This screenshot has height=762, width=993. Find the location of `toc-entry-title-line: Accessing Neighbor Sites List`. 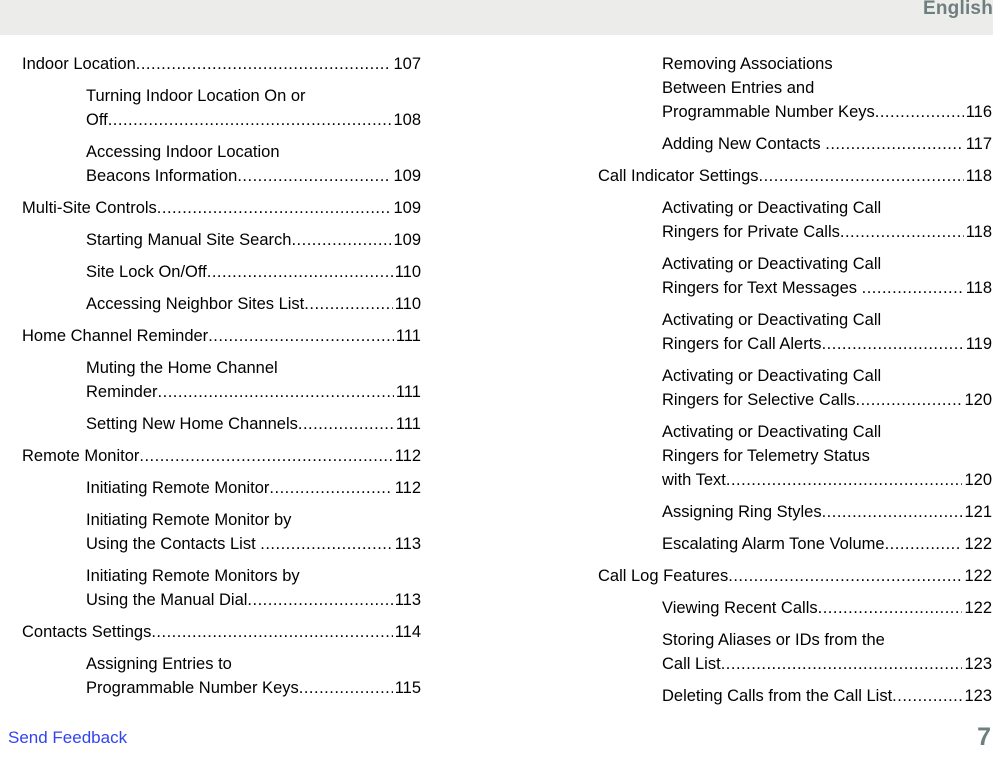

toc-entry-title-line: Accessing Neighbor Sites List is located at coordinates (195, 304).